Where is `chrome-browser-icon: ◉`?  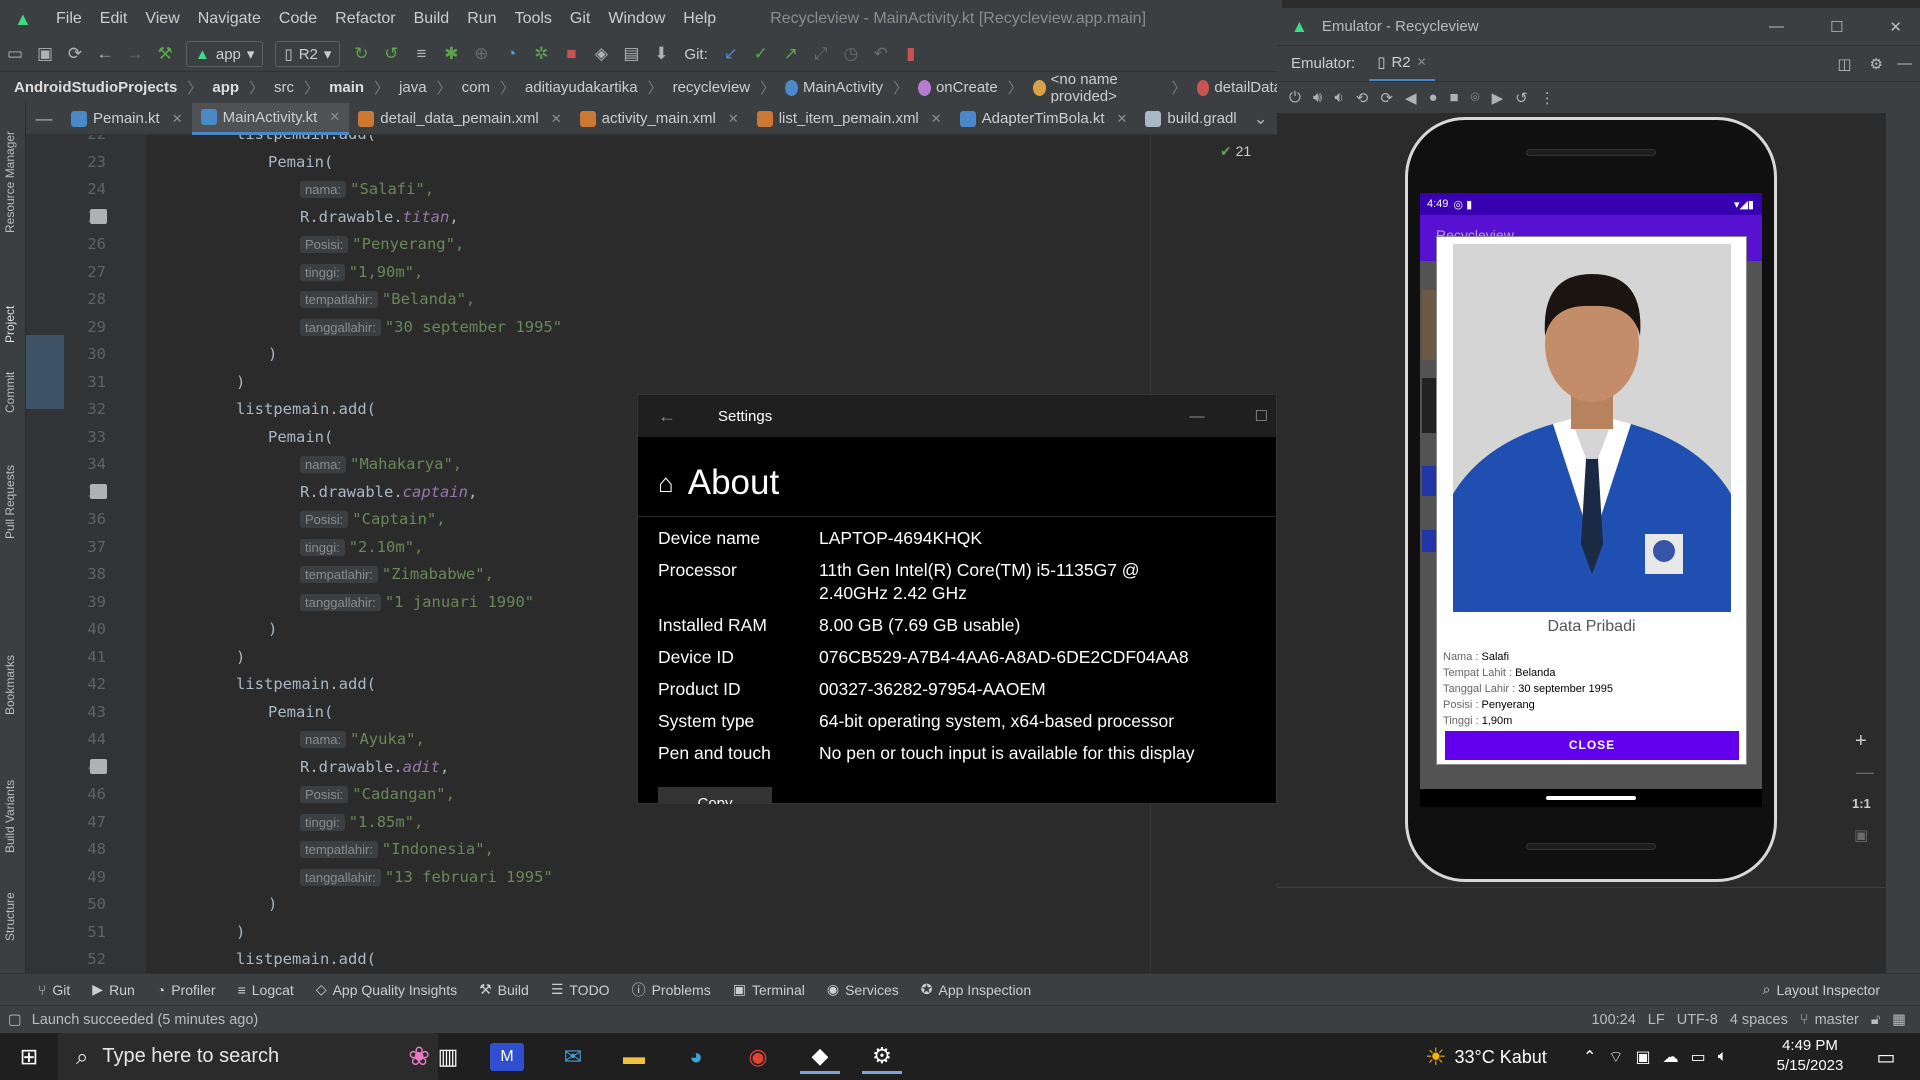
chrome-browser-icon: ◉ is located at coordinates (758, 1057).